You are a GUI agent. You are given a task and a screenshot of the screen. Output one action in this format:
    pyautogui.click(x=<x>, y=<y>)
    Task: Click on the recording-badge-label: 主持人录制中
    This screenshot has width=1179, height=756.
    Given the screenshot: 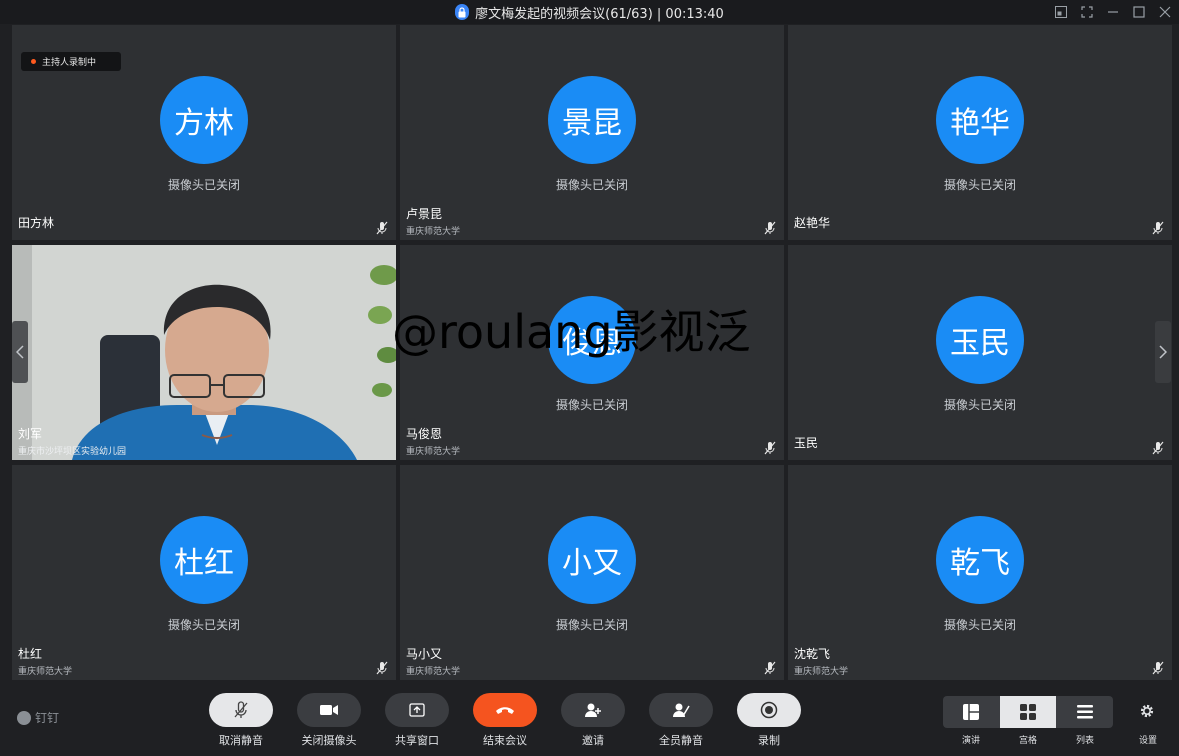 What is the action you would take?
    pyautogui.click(x=69, y=63)
    